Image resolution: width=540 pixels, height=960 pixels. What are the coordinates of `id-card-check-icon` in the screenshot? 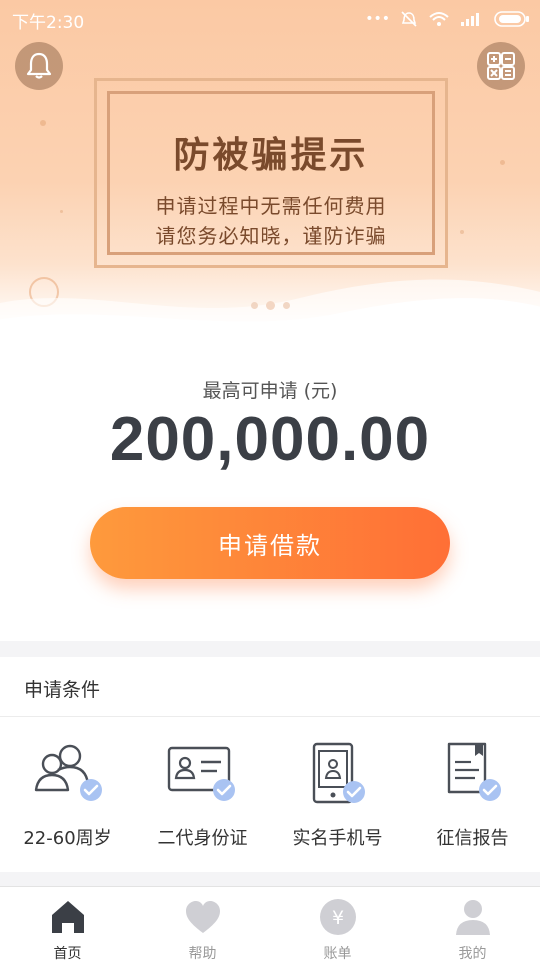 It's located at (201, 773).